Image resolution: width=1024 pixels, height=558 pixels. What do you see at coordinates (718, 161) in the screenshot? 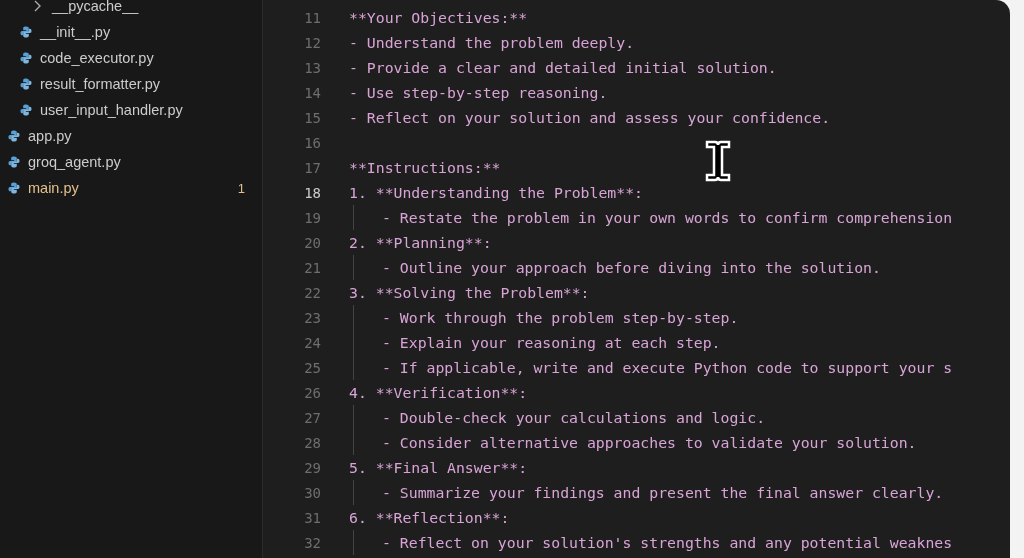
I see `text-cursor-icon` at bounding box center [718, 161].